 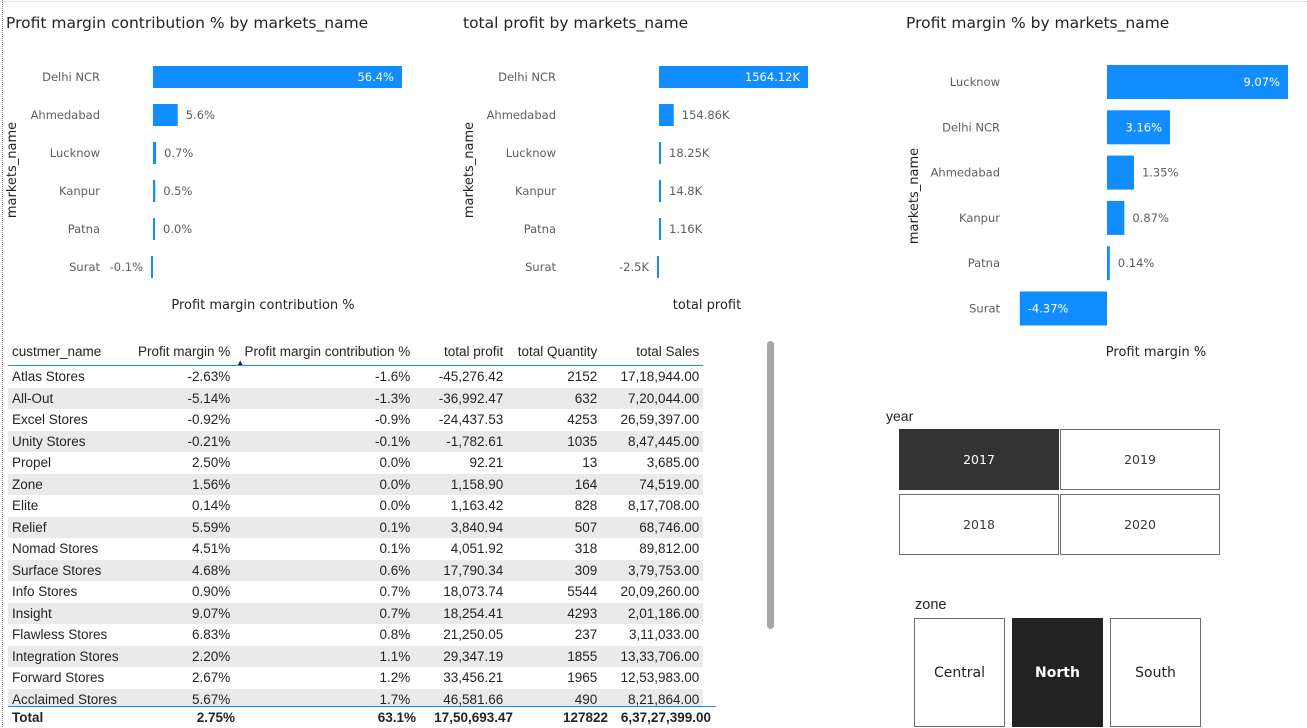 I want to click on cell-total-profit: -24,437.53, so click(x=471, y=420).